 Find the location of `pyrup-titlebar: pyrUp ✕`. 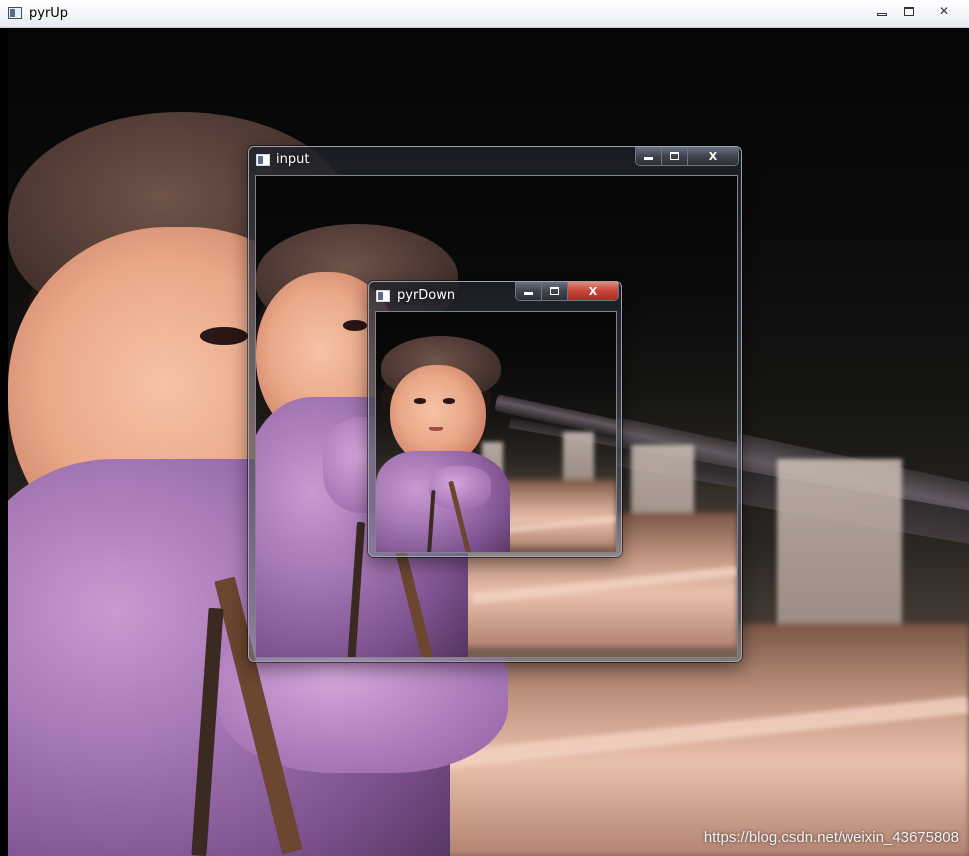

pyrup-titlebar: pyrUp ✕ is located at coordinates (484, 14).